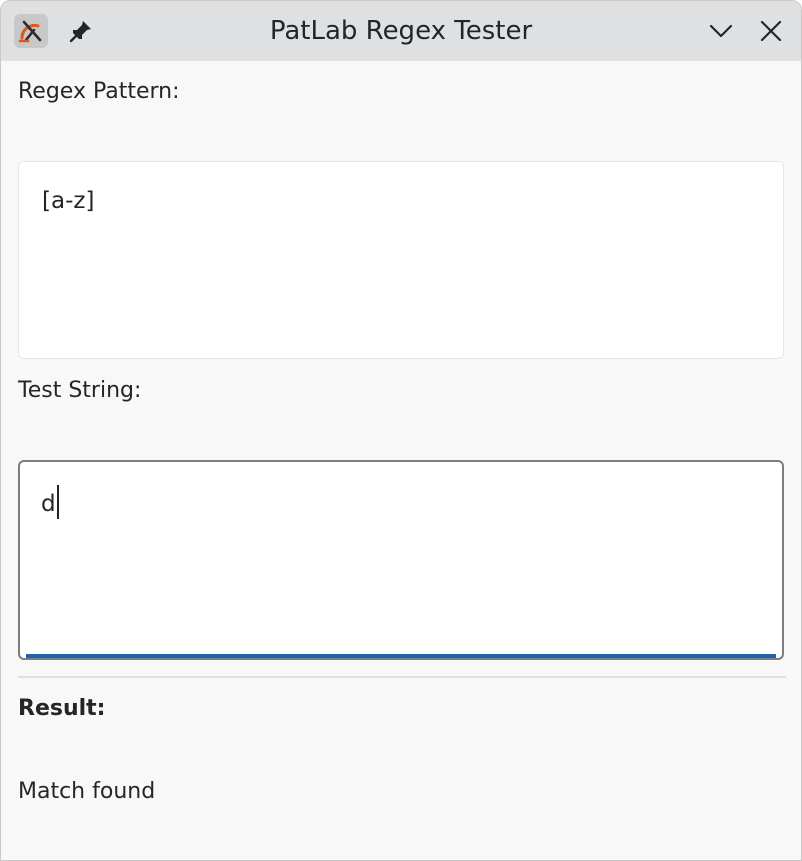  I want to click on separator, so click(402, 677).